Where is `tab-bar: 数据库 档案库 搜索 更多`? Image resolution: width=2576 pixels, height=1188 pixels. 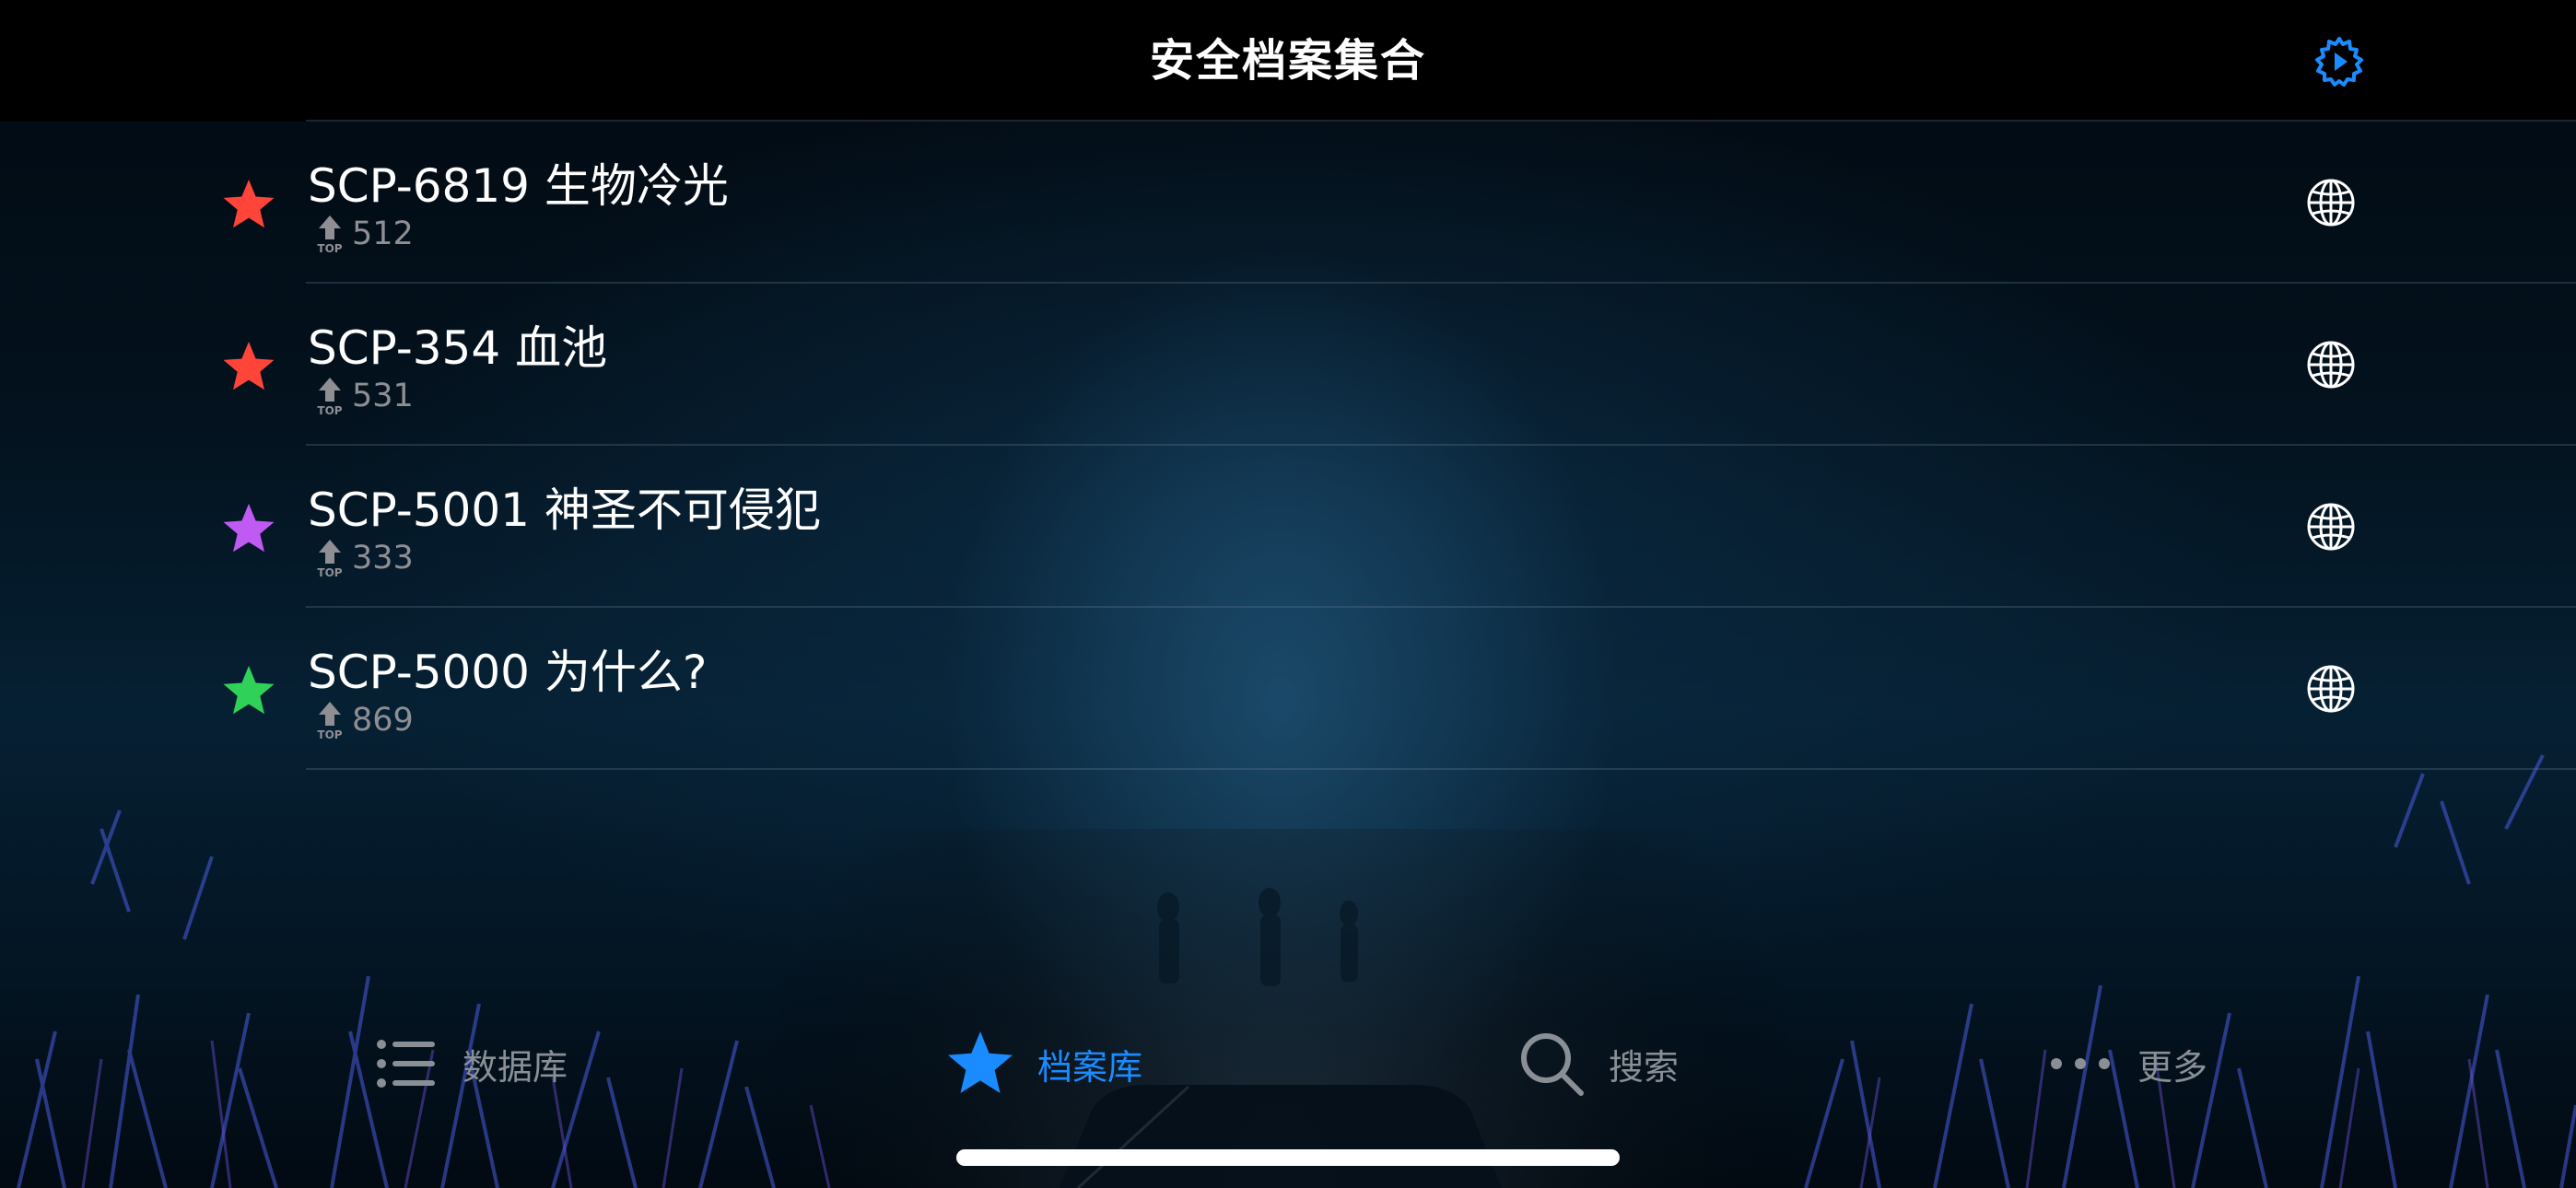
tab-bar: 数据库 档案库 搜索 更多 is located at coordinates (1288, 1063).